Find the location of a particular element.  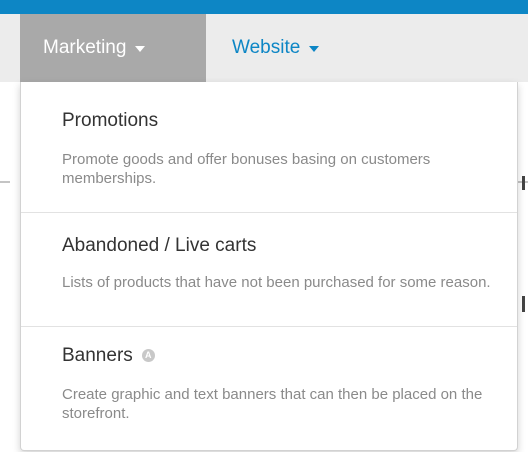

menu-item-title: Abandoned / Live carts is located at coordinates (159, 245).